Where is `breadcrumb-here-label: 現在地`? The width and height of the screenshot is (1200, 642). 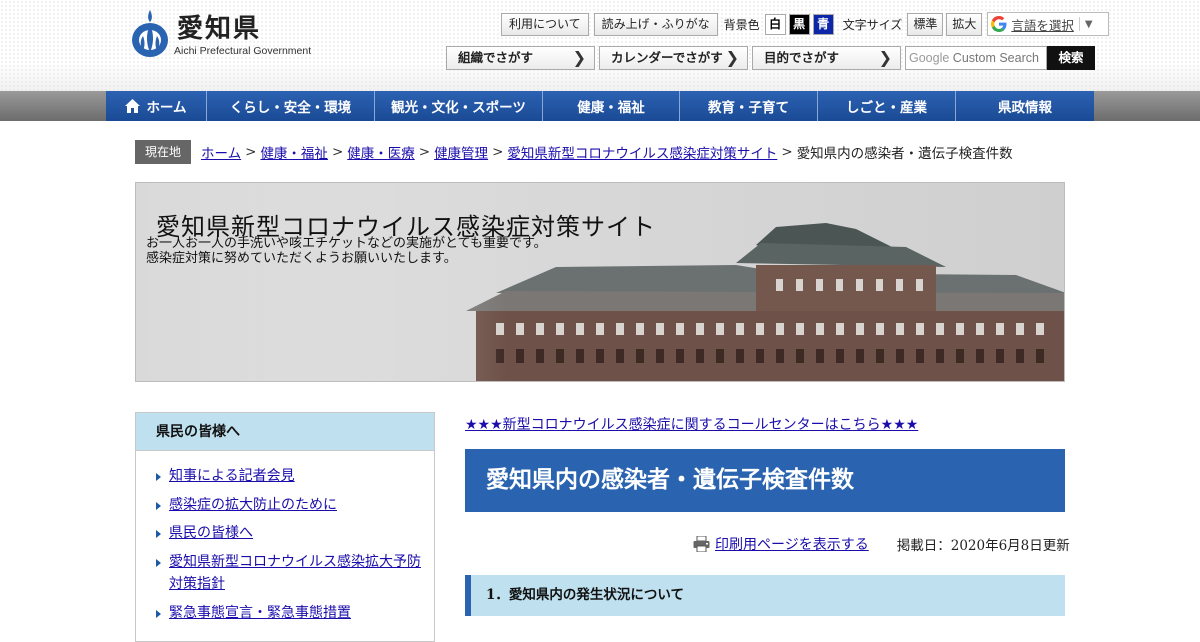 breadcrumb-here-label: 現在地 is located at coordinates (163, 152).